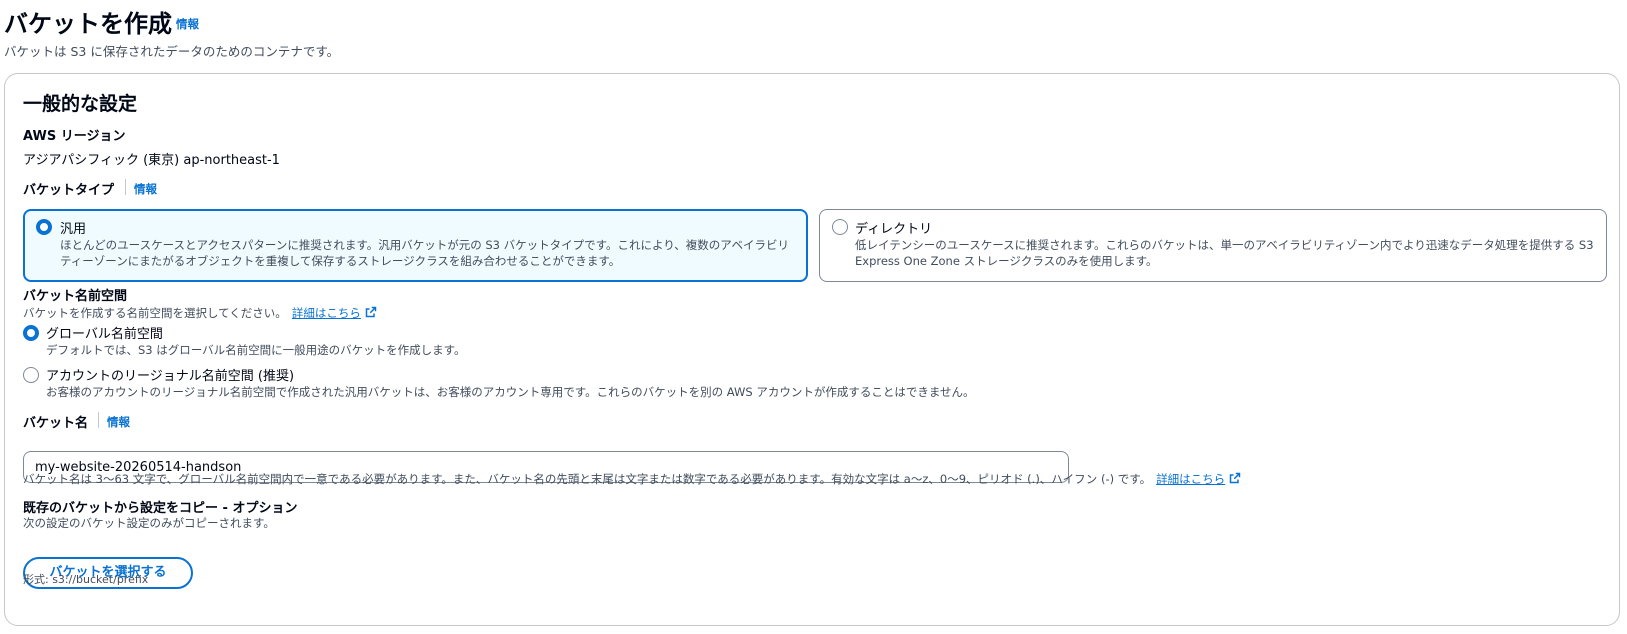  What do you see at coordinates (155, 313) in the screenshot?
I see `namespace-description: バケットを作成する名前空間を選択してください。` at bounding box center [155, 313].